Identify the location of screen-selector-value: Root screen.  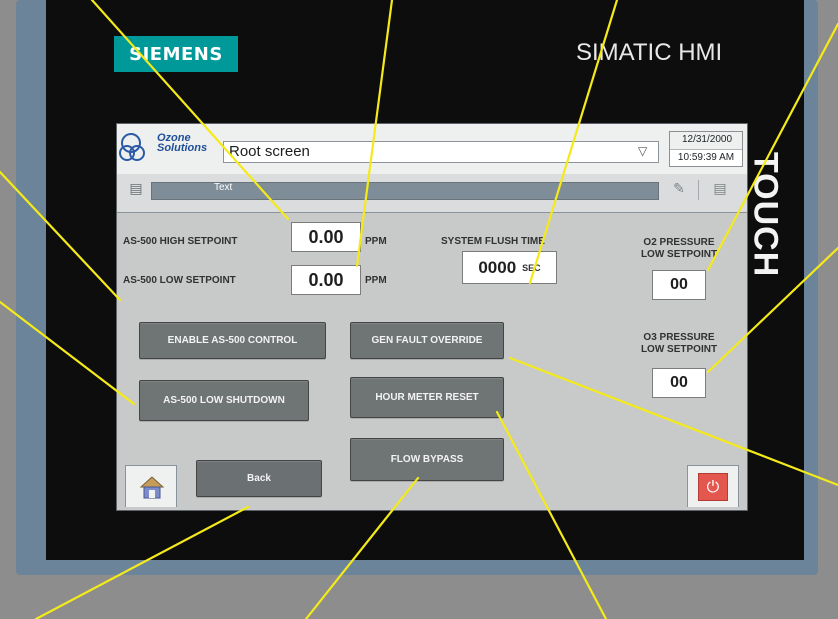
(269, 151).